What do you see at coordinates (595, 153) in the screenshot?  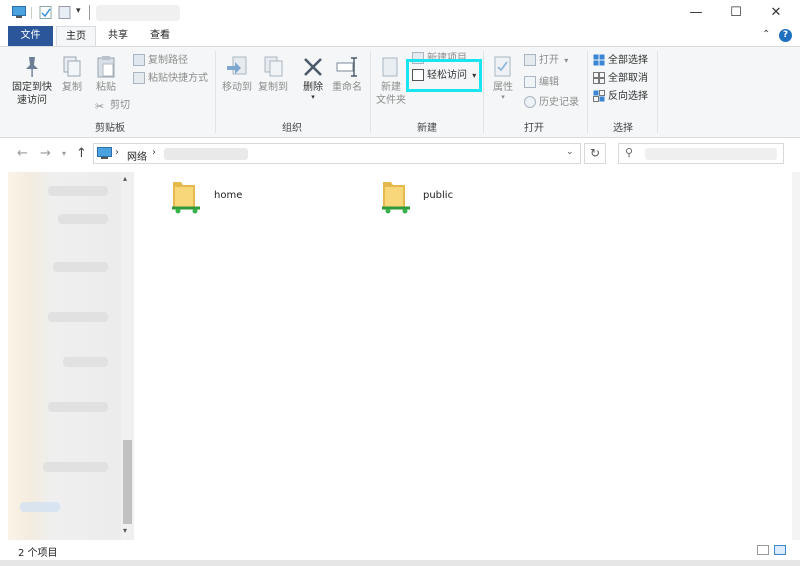 I see `refresh-button: ↻` at bounding box center [595, 153].